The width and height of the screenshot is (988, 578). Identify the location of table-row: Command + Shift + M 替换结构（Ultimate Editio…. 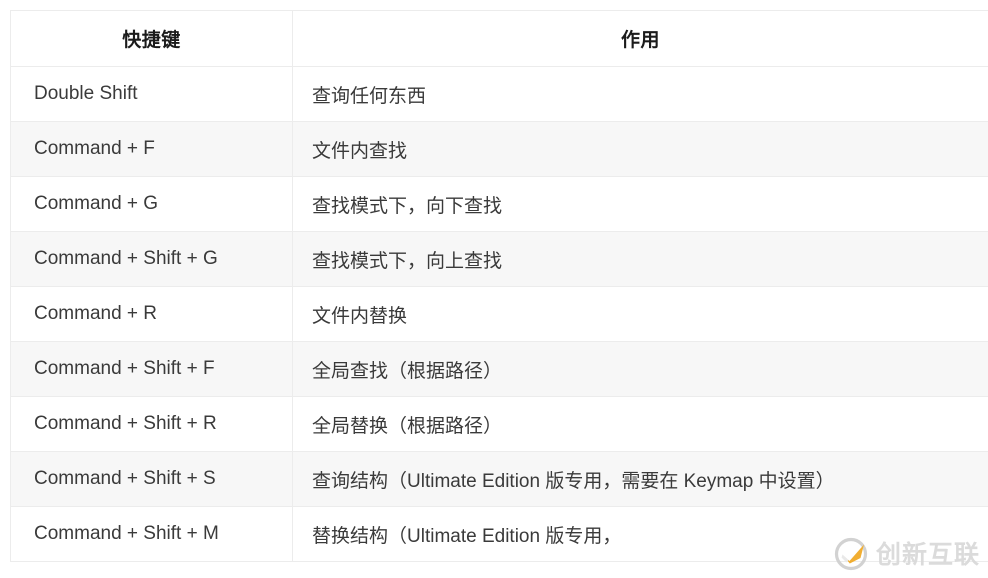
(499, 534).